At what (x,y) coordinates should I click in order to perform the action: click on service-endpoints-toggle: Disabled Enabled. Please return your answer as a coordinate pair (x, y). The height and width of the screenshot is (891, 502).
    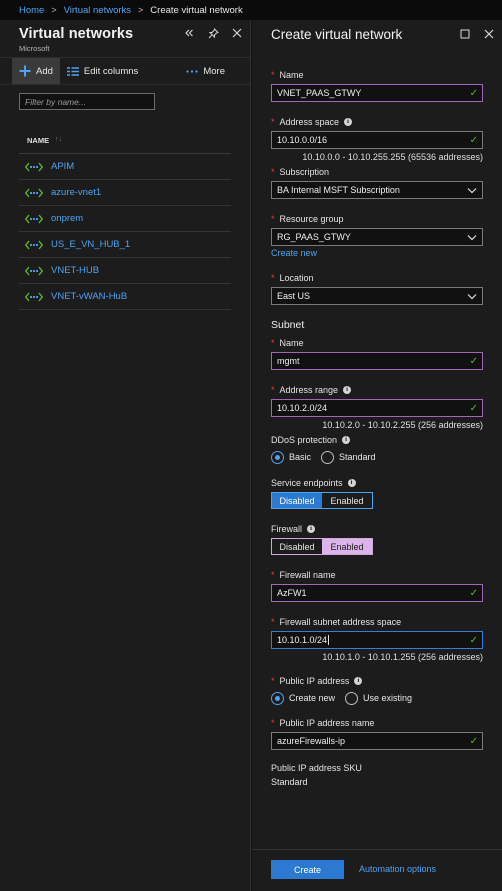
    Looking at the image, I should click on (322, 500).